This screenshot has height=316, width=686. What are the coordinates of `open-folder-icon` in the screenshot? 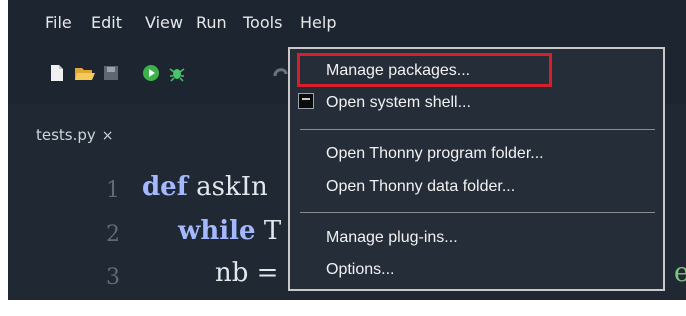 It's located at (85, 73).